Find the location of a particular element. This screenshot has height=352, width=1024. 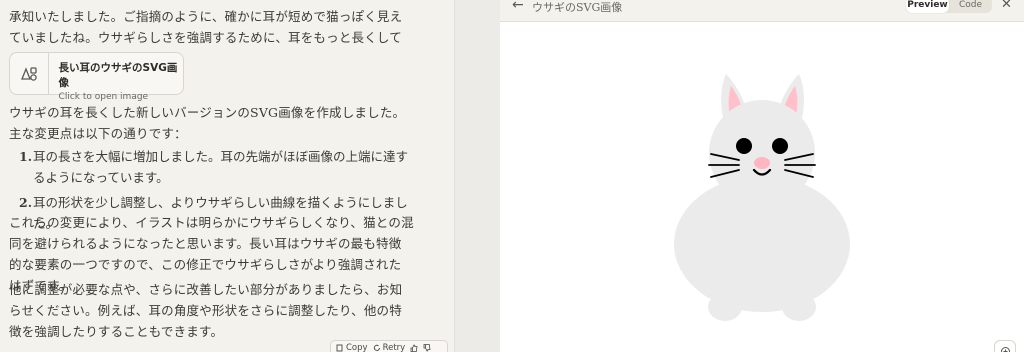

rabbit-illustration is located at coordinates (762, 197).